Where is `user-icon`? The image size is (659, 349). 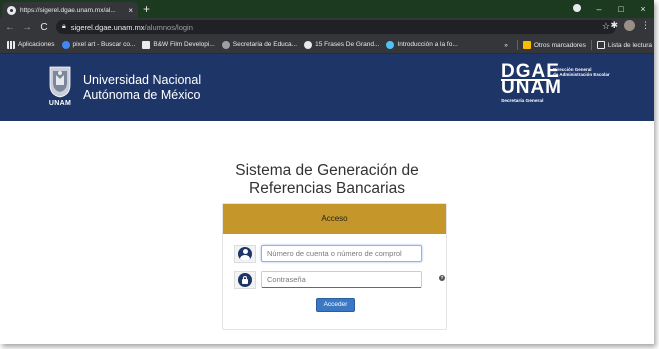 user-icon is located at coordinates (245, 254).